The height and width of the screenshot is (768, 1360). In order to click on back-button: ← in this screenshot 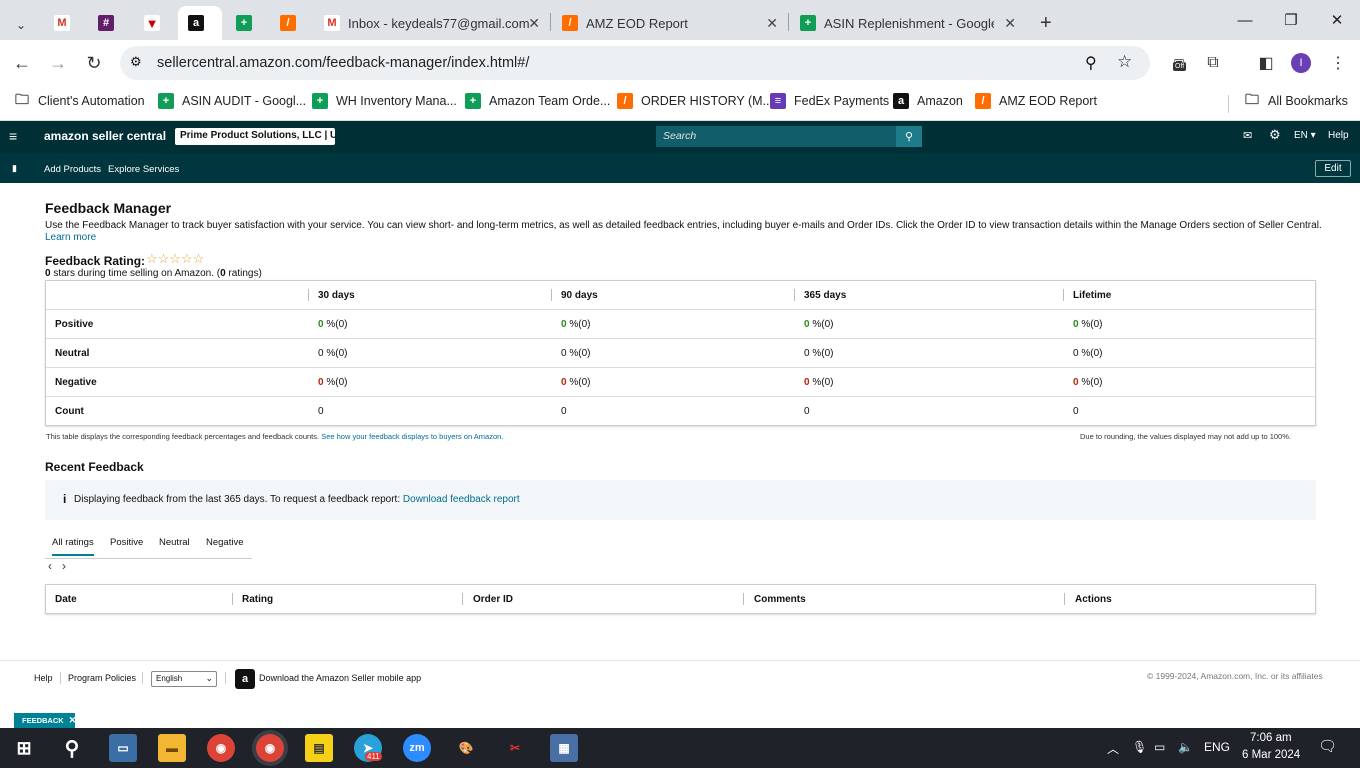, I will do `click(22, 63)`.